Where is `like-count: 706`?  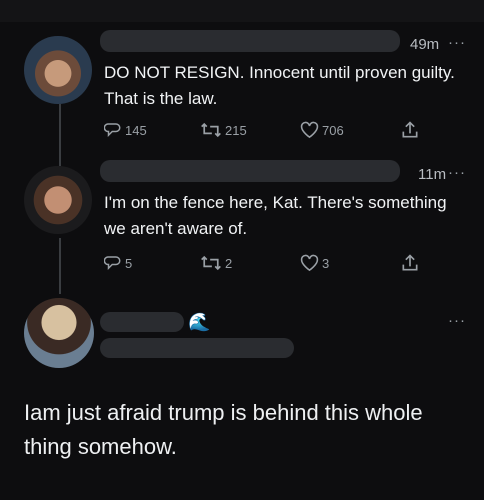
like-count: 706 is located at coordinates (333, 130).